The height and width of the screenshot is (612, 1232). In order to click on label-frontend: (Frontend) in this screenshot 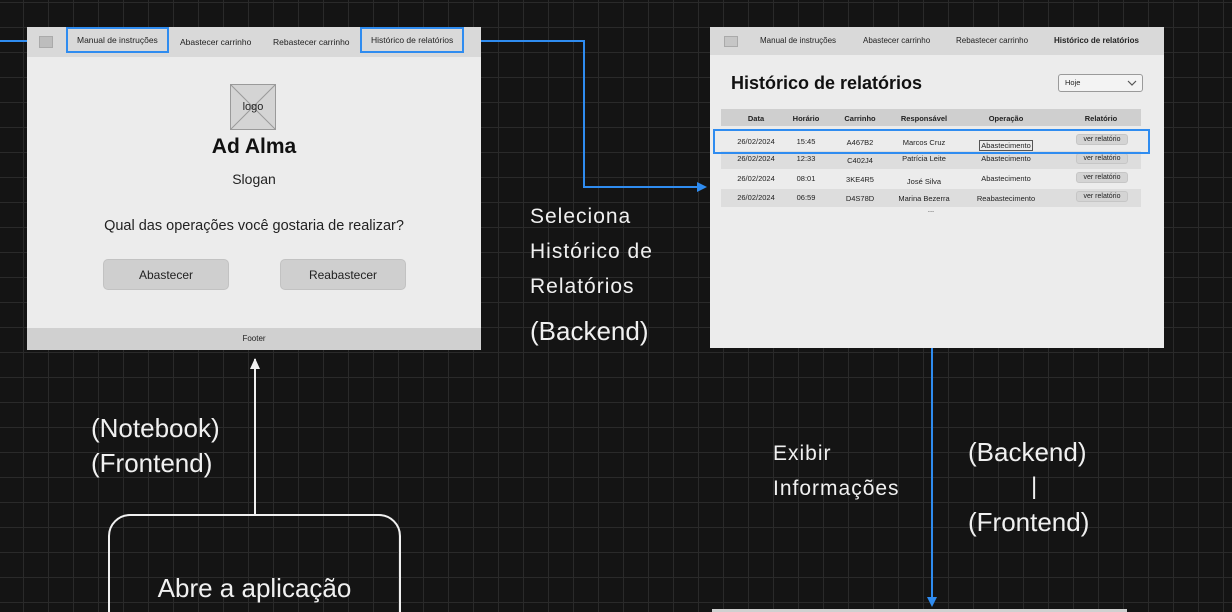, I will do `click(152, 463)`.